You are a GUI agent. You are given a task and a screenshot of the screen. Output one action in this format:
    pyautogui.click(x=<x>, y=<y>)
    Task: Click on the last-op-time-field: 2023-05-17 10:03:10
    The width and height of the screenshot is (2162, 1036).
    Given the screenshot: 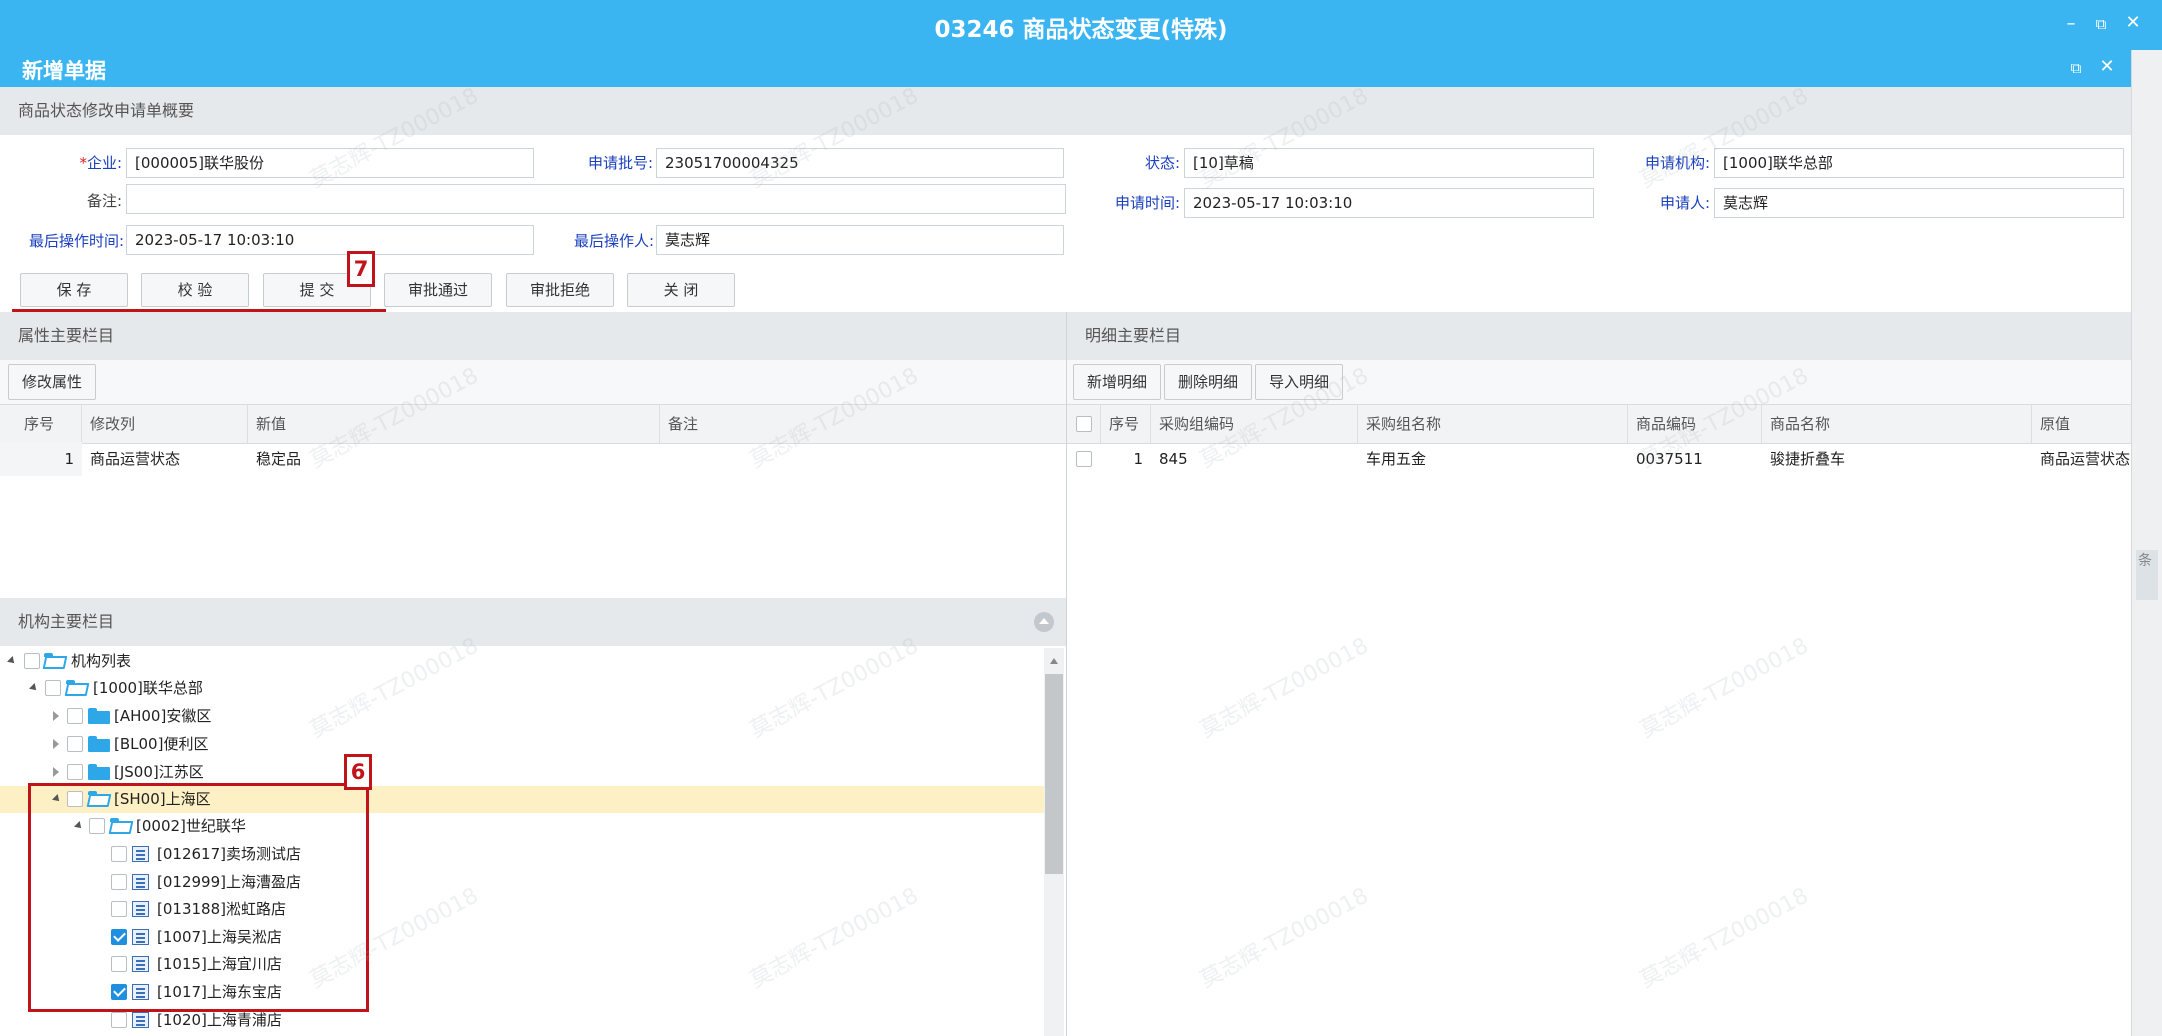 What is the action you would take?
    pyautogui.click(x=330, y=240)
    